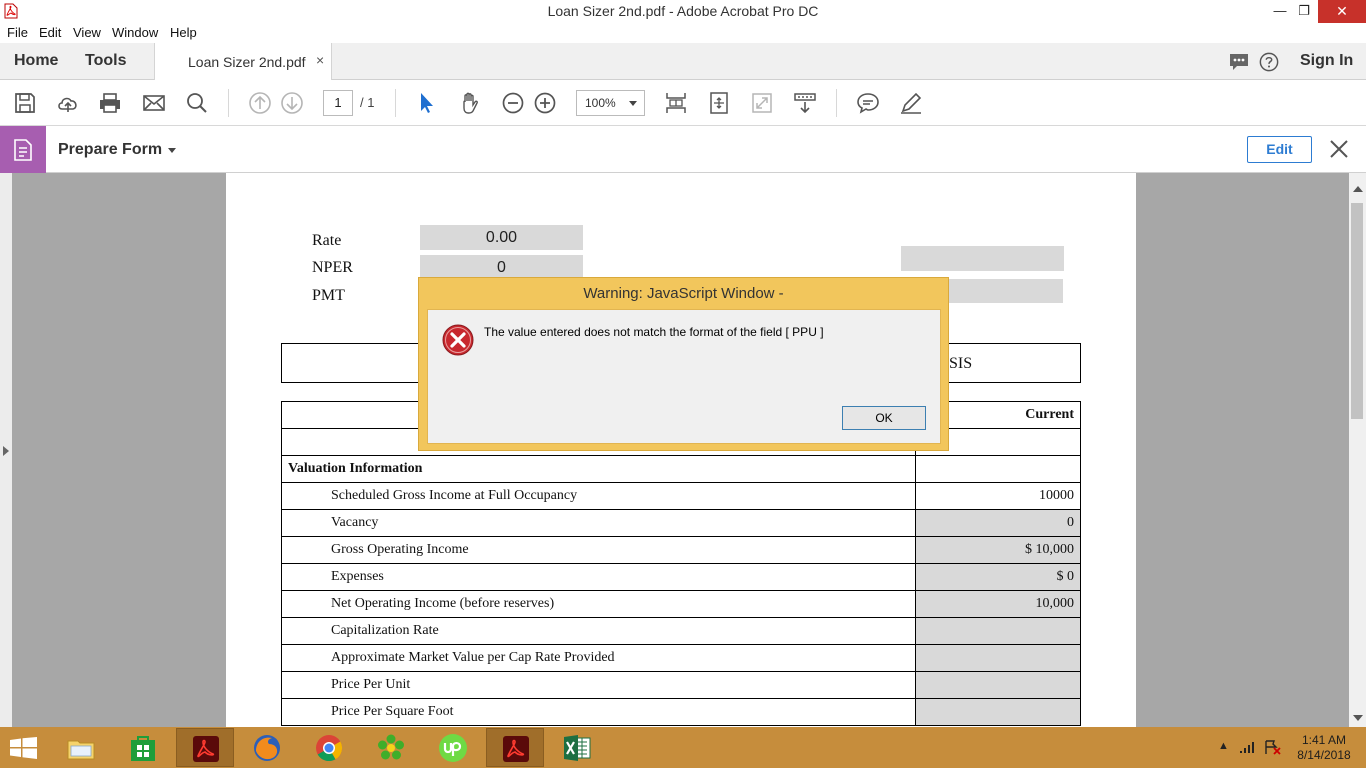 This screenshot has width=1366, height=768. I want to click on pen-icon, so click(911, 103).